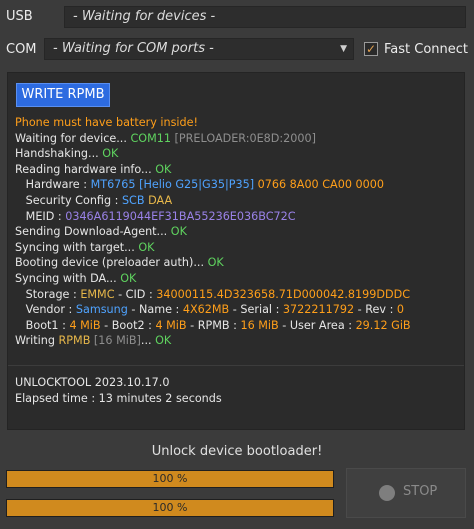 This screenshot has height=529, width=474. What do you see at coordinates (21, 49) in the screenshot?
I see `com-label: COM` at bounding box center [21, 49].